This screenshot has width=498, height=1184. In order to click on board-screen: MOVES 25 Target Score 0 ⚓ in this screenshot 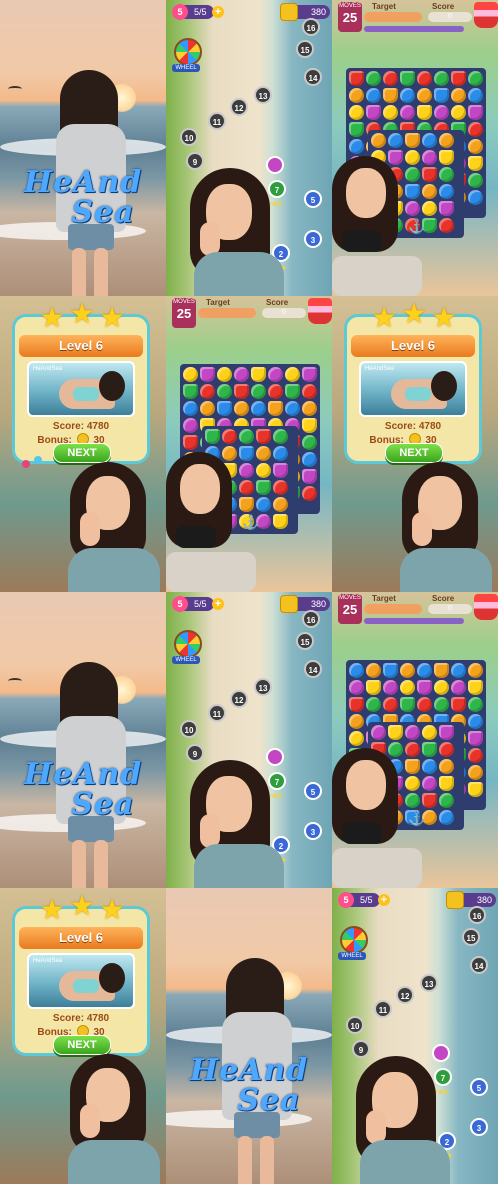, I will do `click(415, 148)`.